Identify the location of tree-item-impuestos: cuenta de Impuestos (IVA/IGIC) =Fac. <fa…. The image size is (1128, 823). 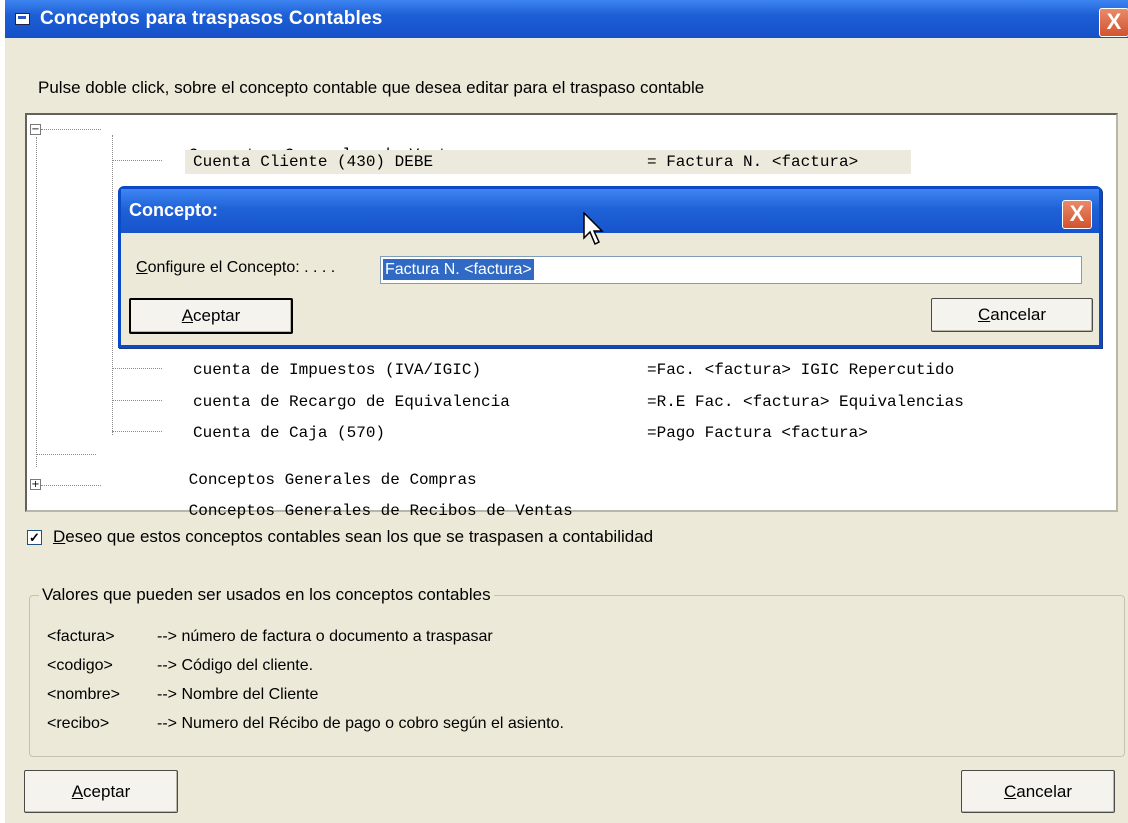
(635, 370).